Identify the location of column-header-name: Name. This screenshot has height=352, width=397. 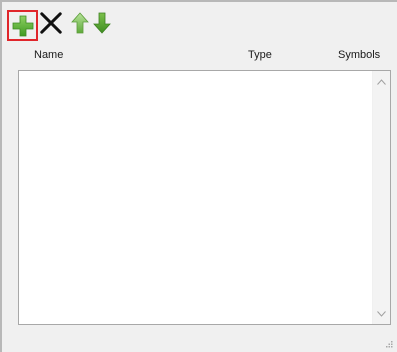
(48, 55).